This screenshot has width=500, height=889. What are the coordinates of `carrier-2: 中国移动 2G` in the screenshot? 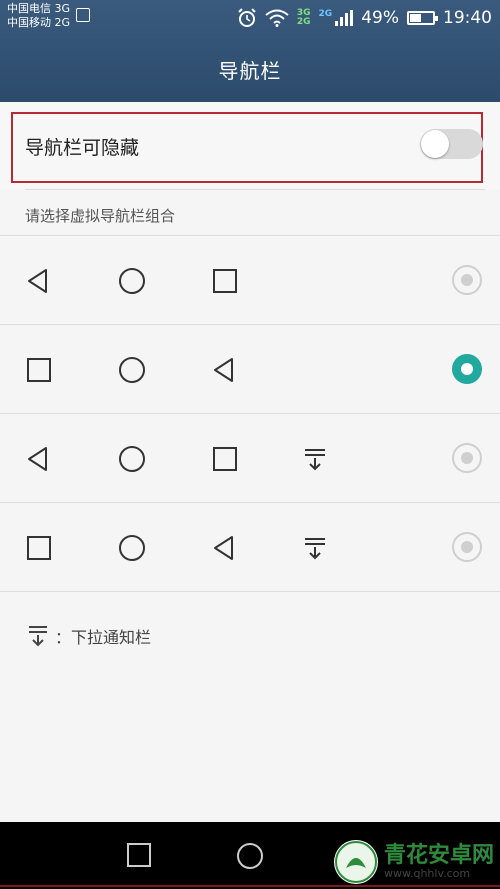 It's located at (39, 22).